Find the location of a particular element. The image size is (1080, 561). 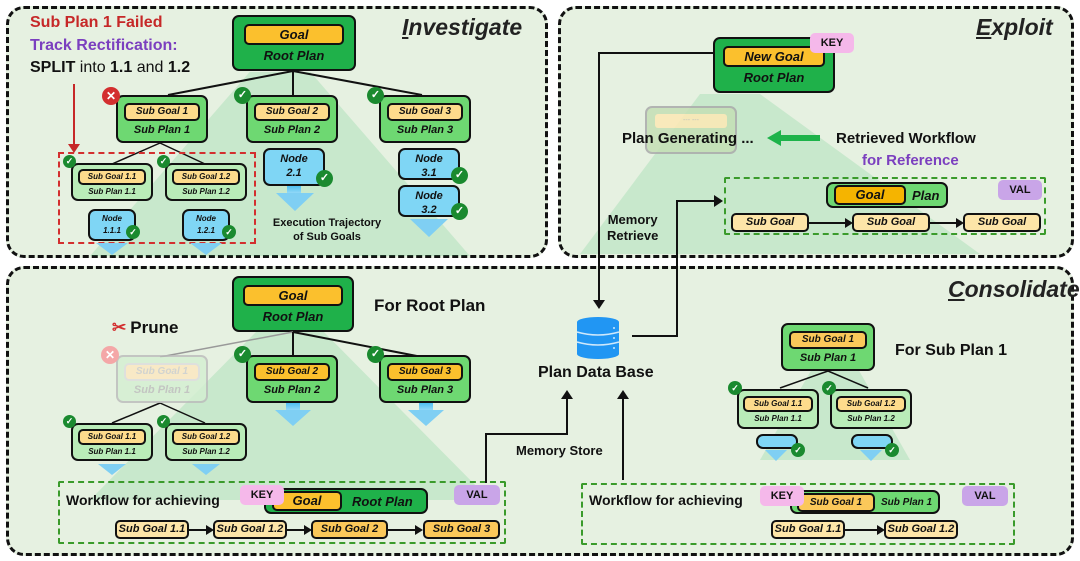

goal-label: Sub Goal 1.2 is located at coordinates (871, 403).